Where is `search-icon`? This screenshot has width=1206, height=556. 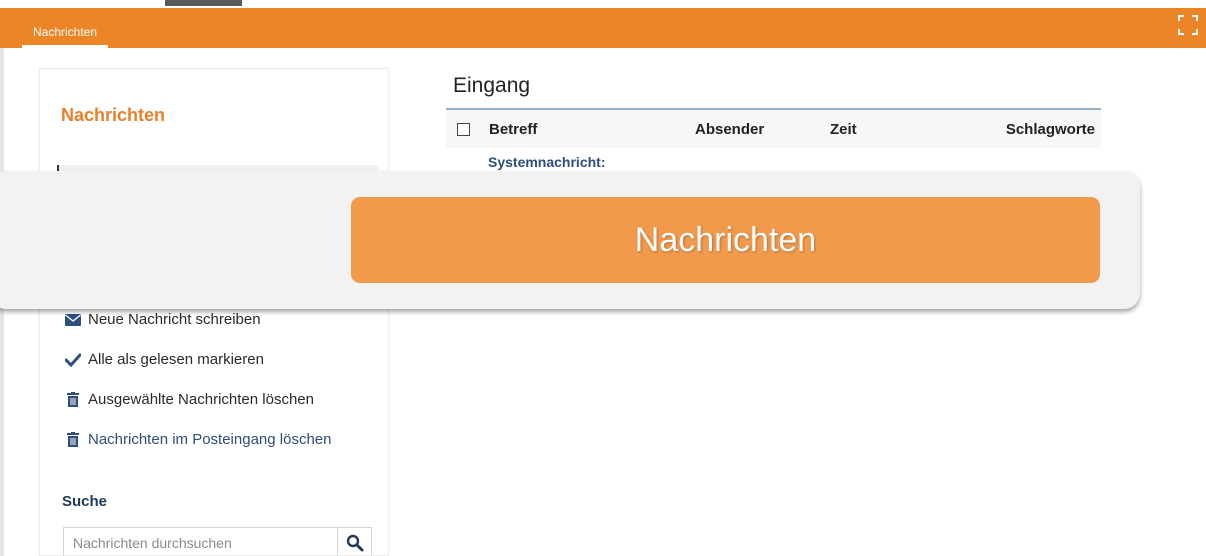 search-icon is located at coordinates (354, 543).